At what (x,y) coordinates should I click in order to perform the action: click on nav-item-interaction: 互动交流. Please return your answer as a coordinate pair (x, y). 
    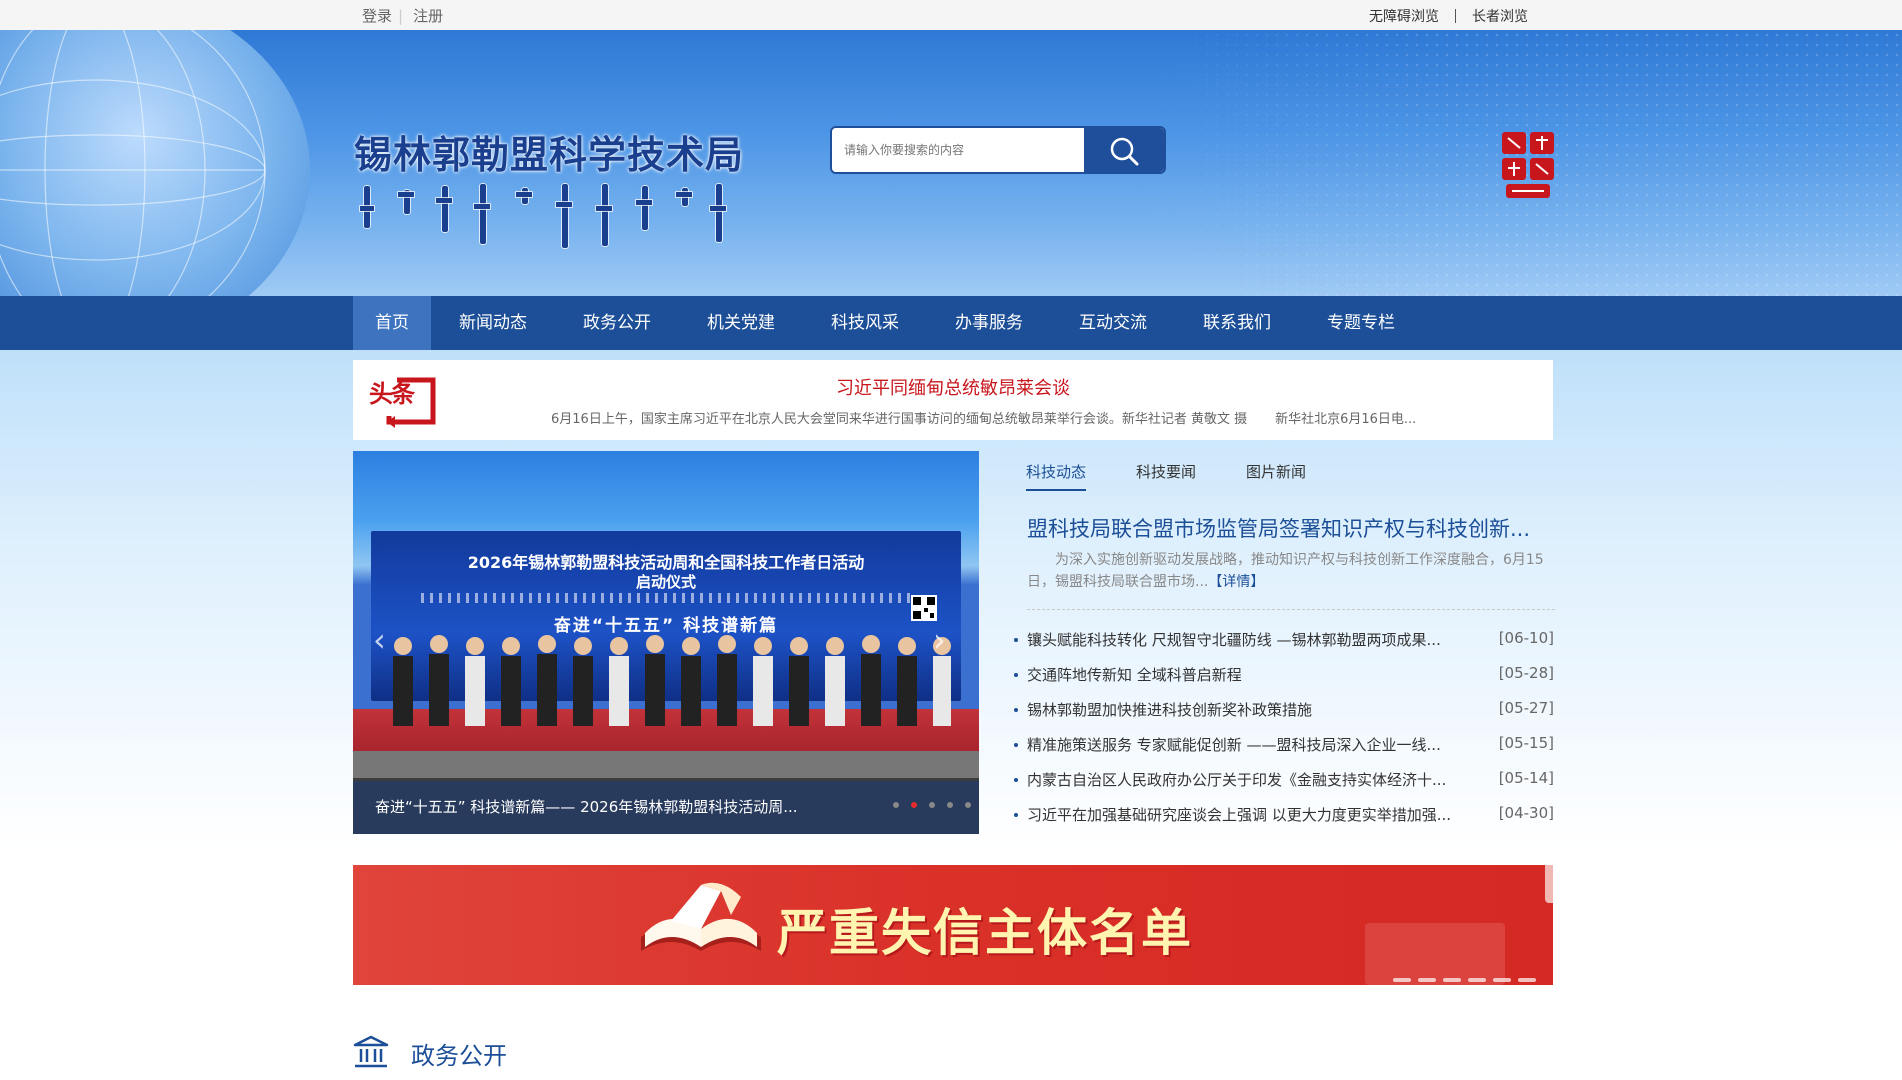
    Looking at the image, I should click on (1113, 323).